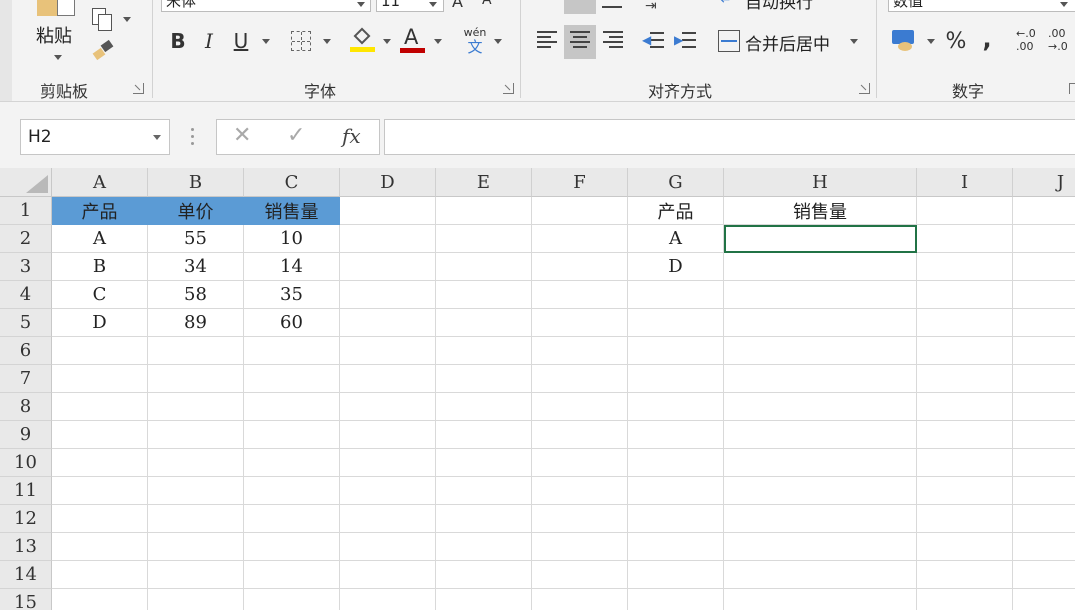 The width and height of the screenshot is (1075, 610). I want to click on cell-a9, so click(100, 435).